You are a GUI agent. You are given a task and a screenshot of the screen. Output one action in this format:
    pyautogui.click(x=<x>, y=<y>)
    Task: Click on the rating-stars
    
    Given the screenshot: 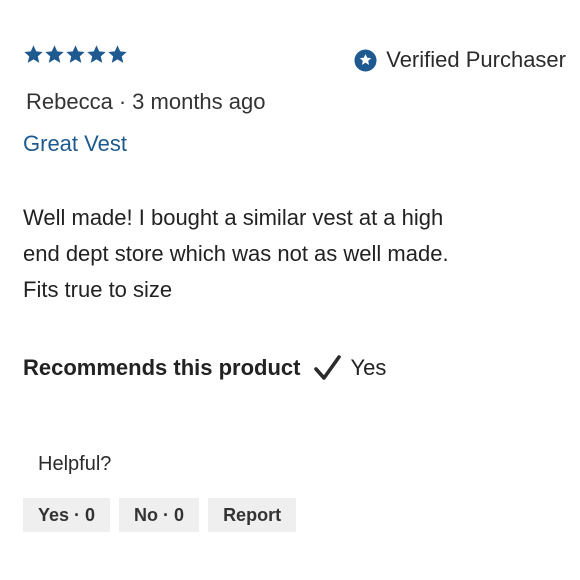 What is the action you would take?
    pyautogui.click(x=75, y=54)
    